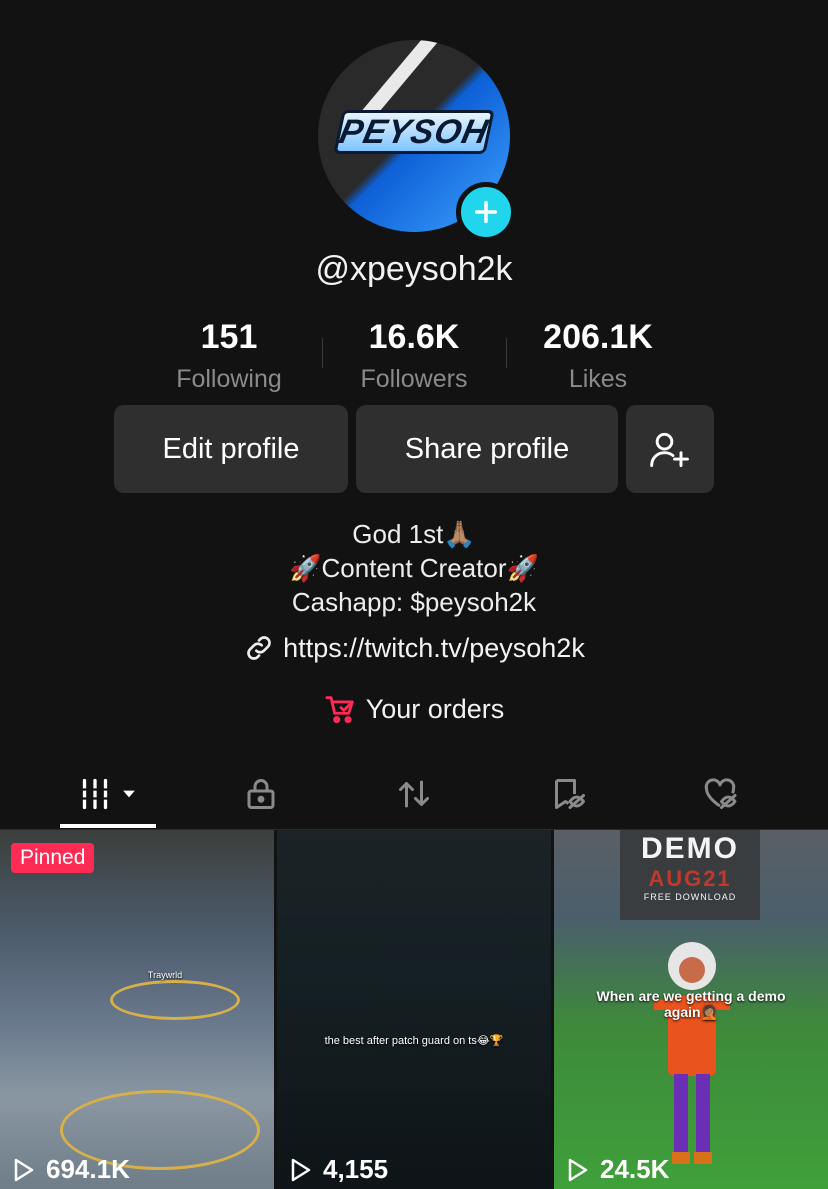 The width and height of the screenshot is (828, 1189). What do you see at coordinates (435, 708) in the screenshot?
I see `your-orders-label: Your orders` at bounding box center [435, 708].